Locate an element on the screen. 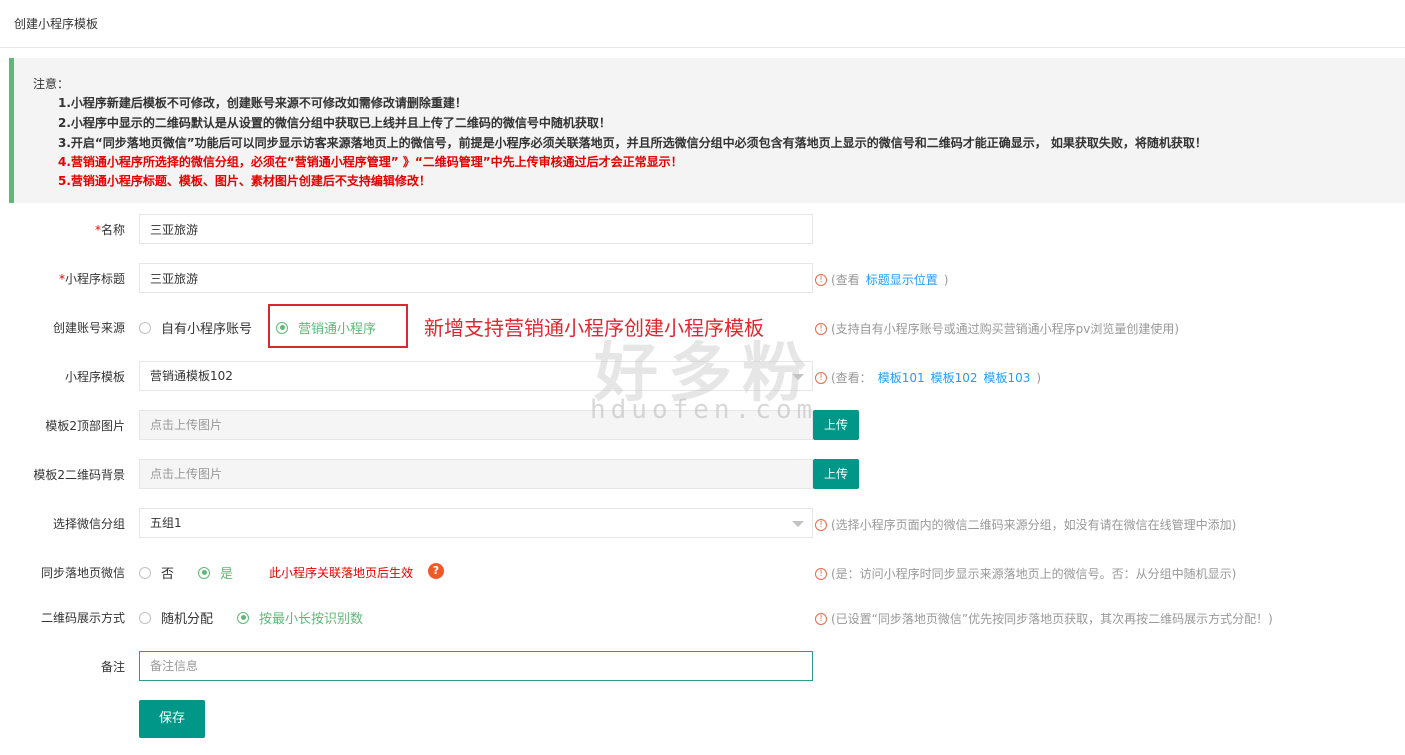 The image size is (1405, 755). template-101-link: 模板101 is located at coordinates (901, 377).